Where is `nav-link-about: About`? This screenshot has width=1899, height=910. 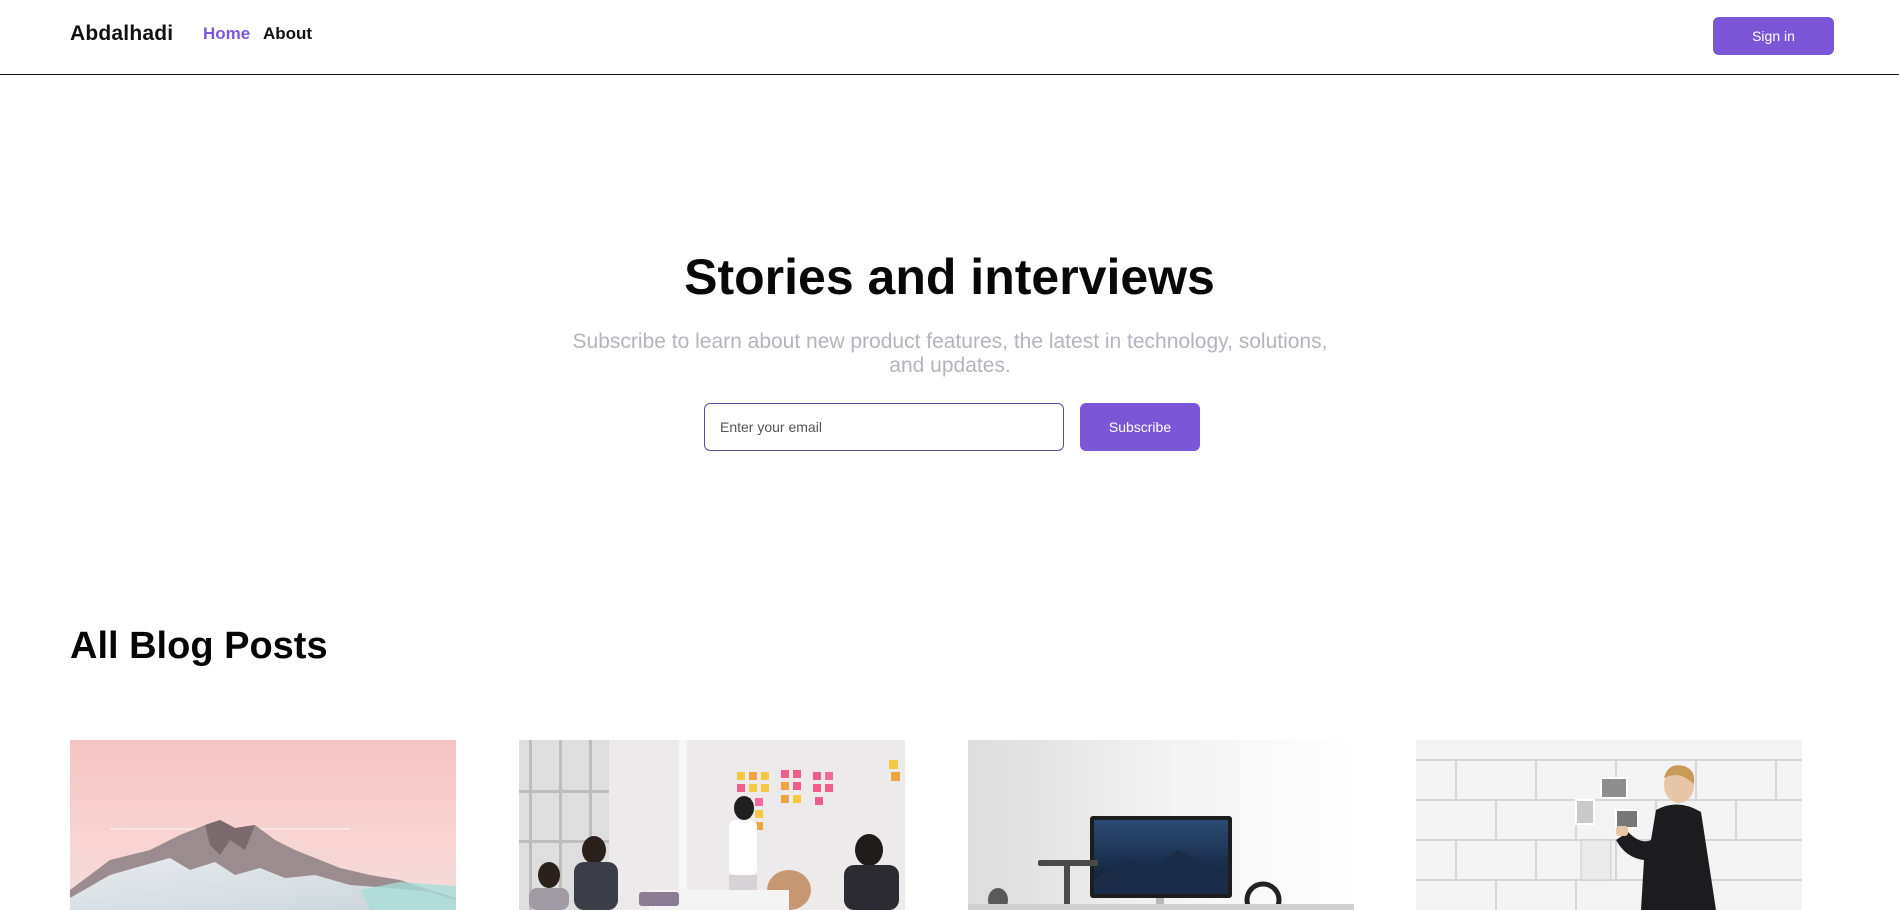
nav-link-about: About is located at coordinates (287, 34).